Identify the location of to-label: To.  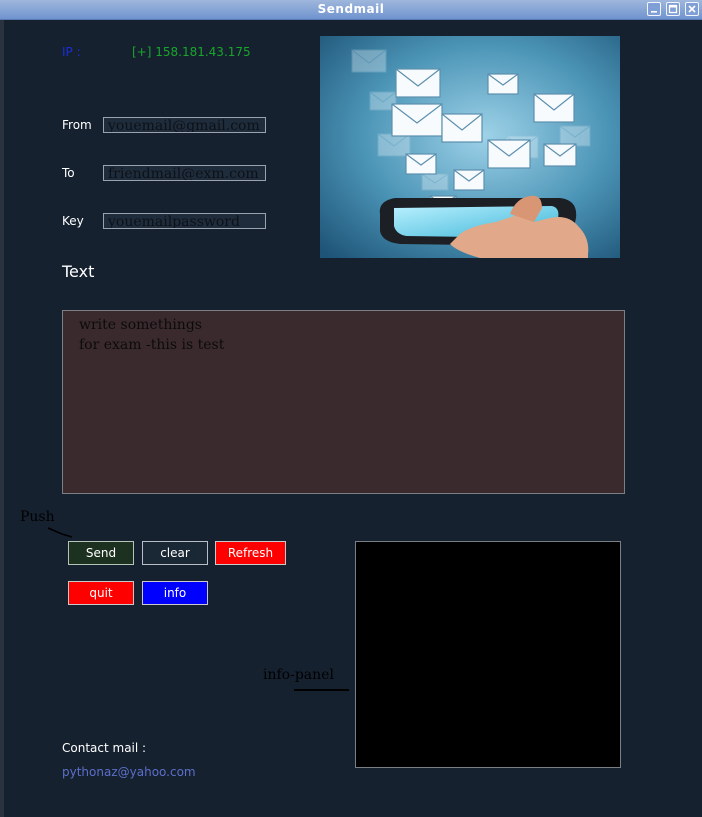
(68, 173).